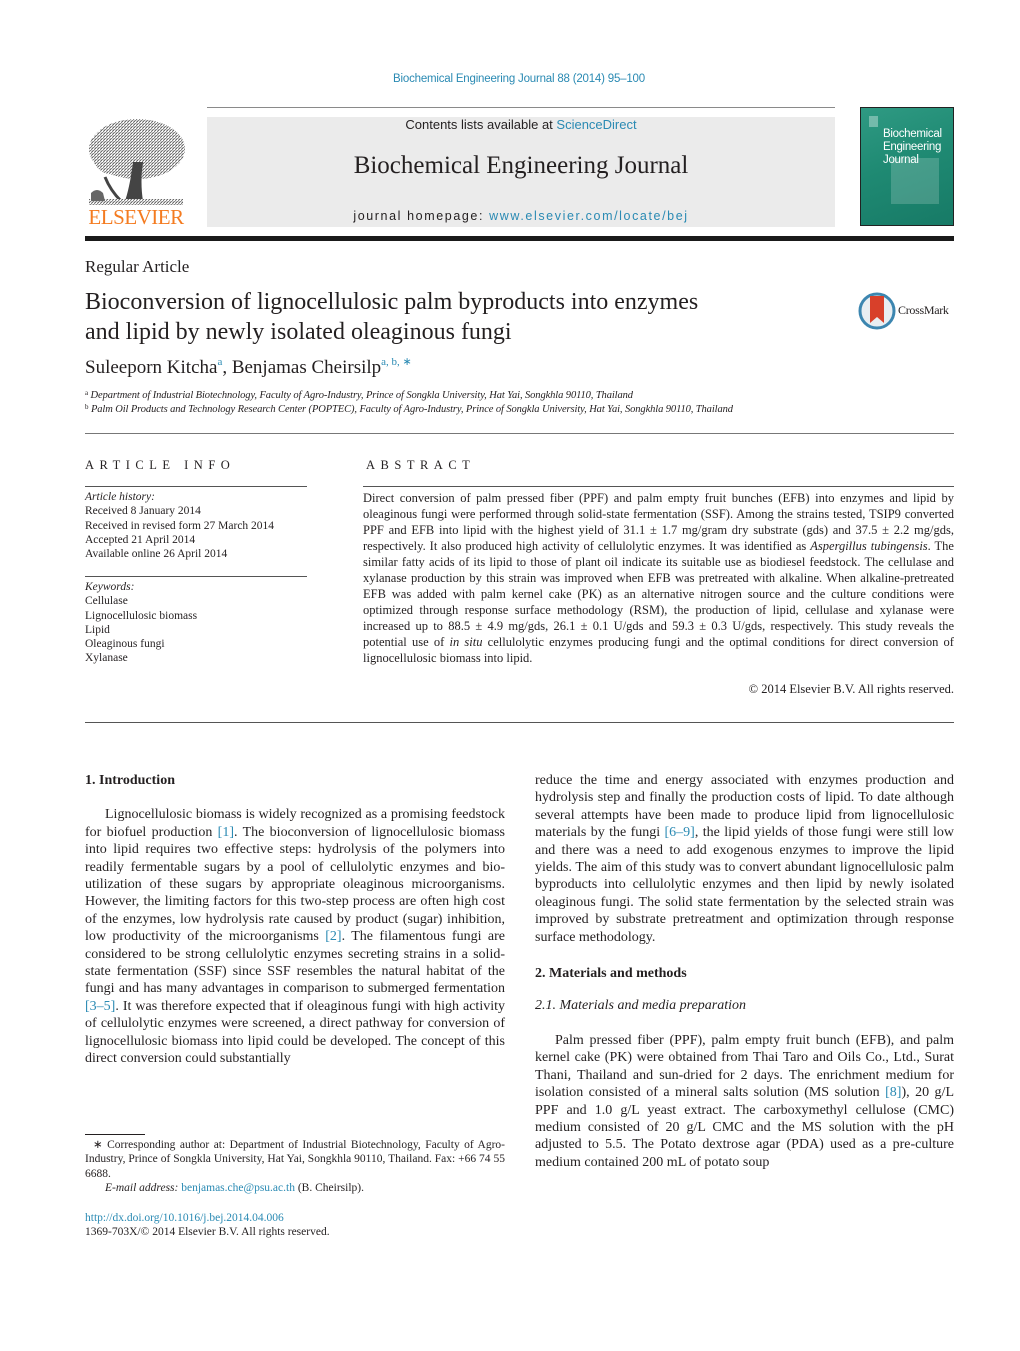  Describe the element at coordinates (100, 1006) in the screenshot. I see `reference-link: [3–5]` at that location.